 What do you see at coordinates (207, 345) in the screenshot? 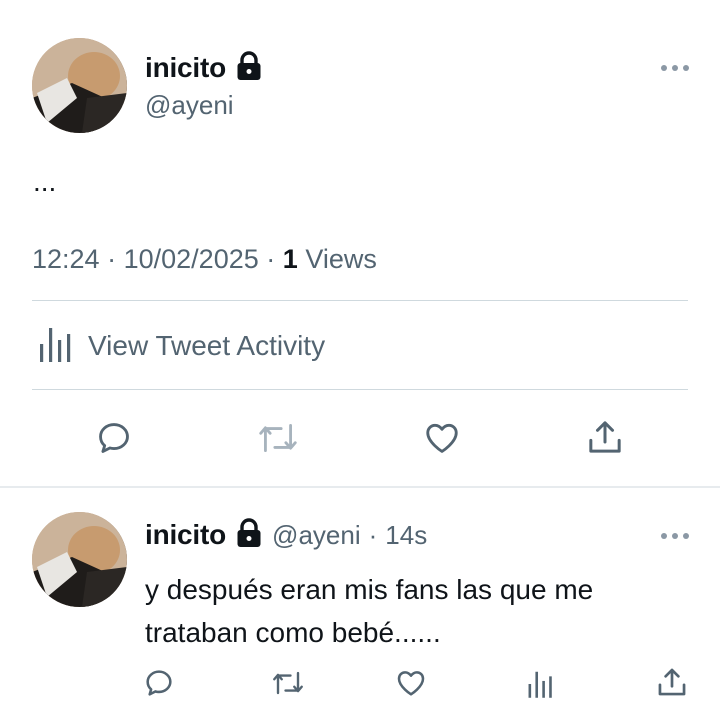
I see `view-tweet-activity-label: View Tweet Activity` at bounding box center [207, 345].